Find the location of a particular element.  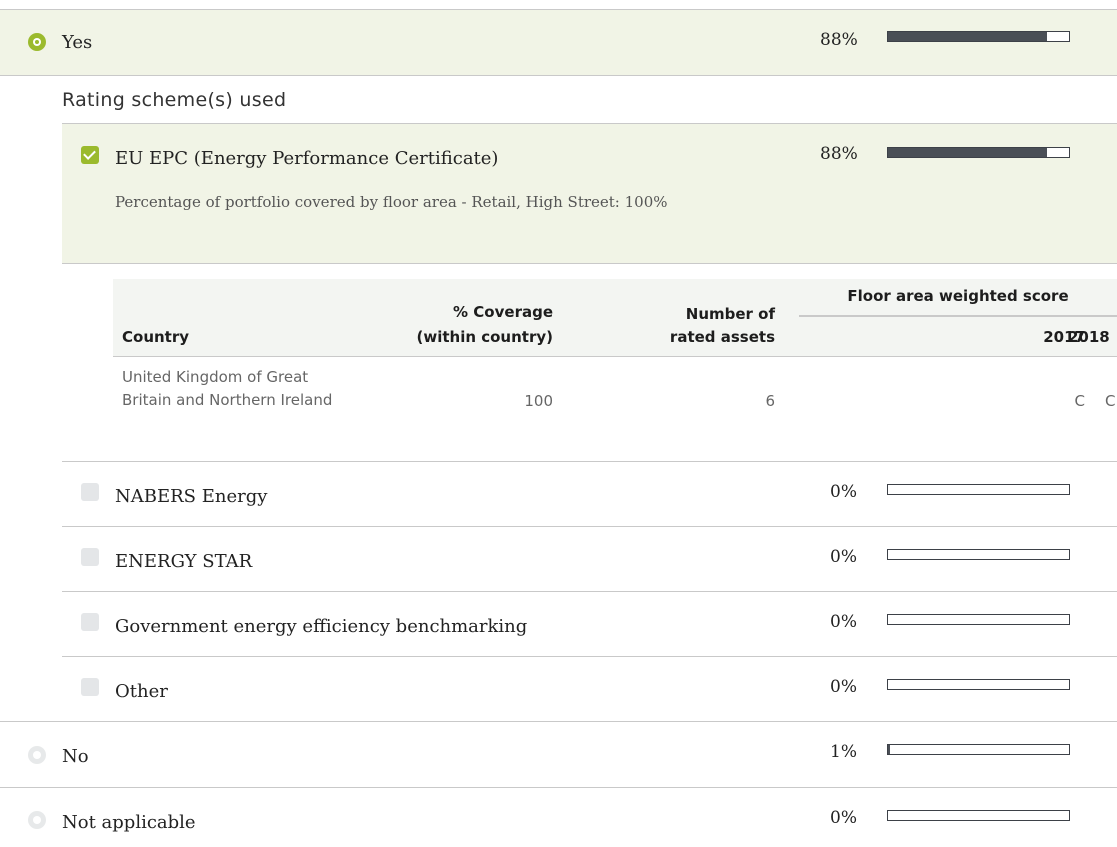

scheme-eu-epc-percent: 88% is located at coordinates (839, 154).